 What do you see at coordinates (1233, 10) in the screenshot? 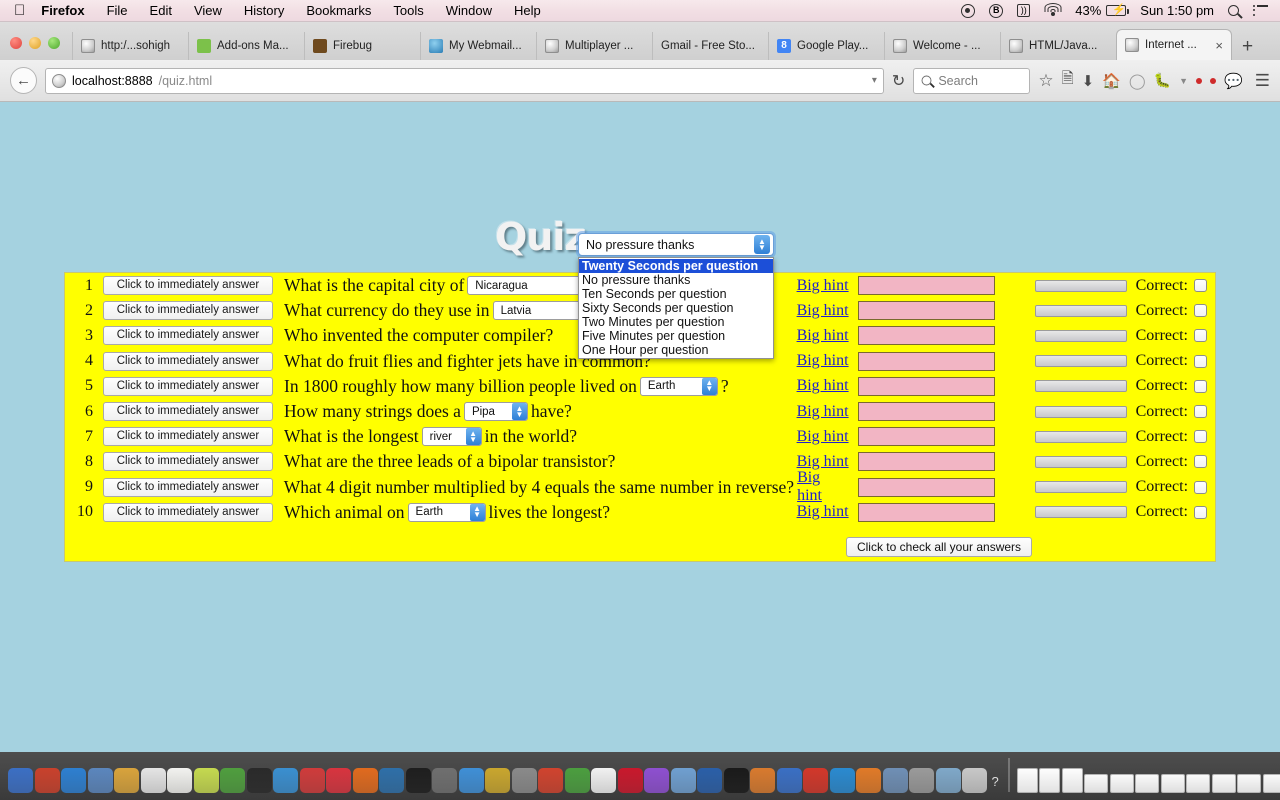
I see `spotlight-search-icon` at bounding box center [1233, 10].